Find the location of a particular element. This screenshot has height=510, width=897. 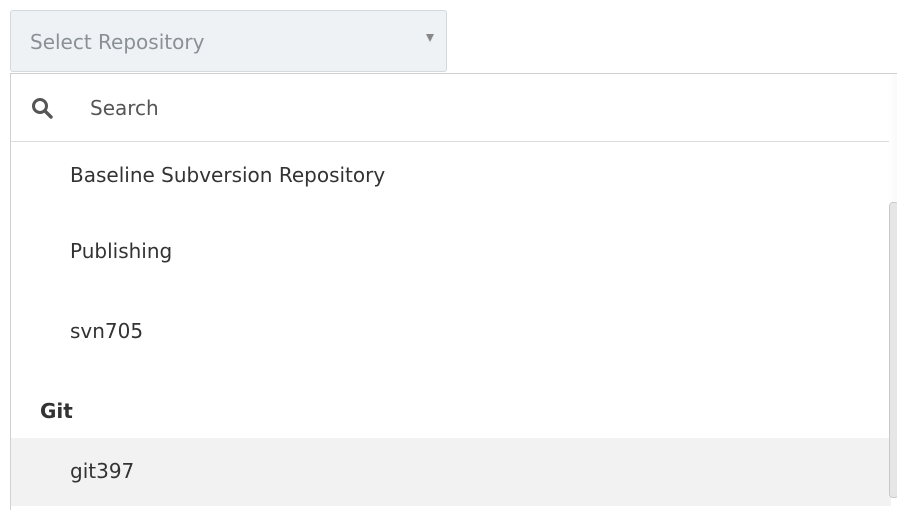

caret-down-icon is located at coordinates (430, 38).